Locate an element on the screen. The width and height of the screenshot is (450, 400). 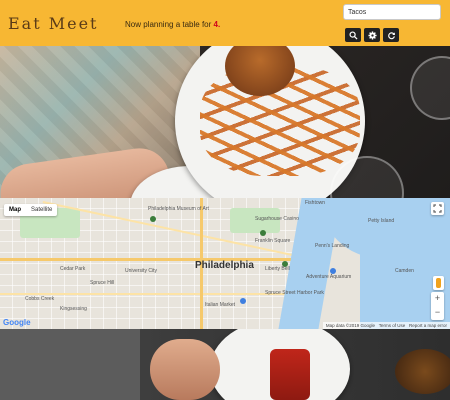
zoom-out-button: − is located at coordinates (437, 313).